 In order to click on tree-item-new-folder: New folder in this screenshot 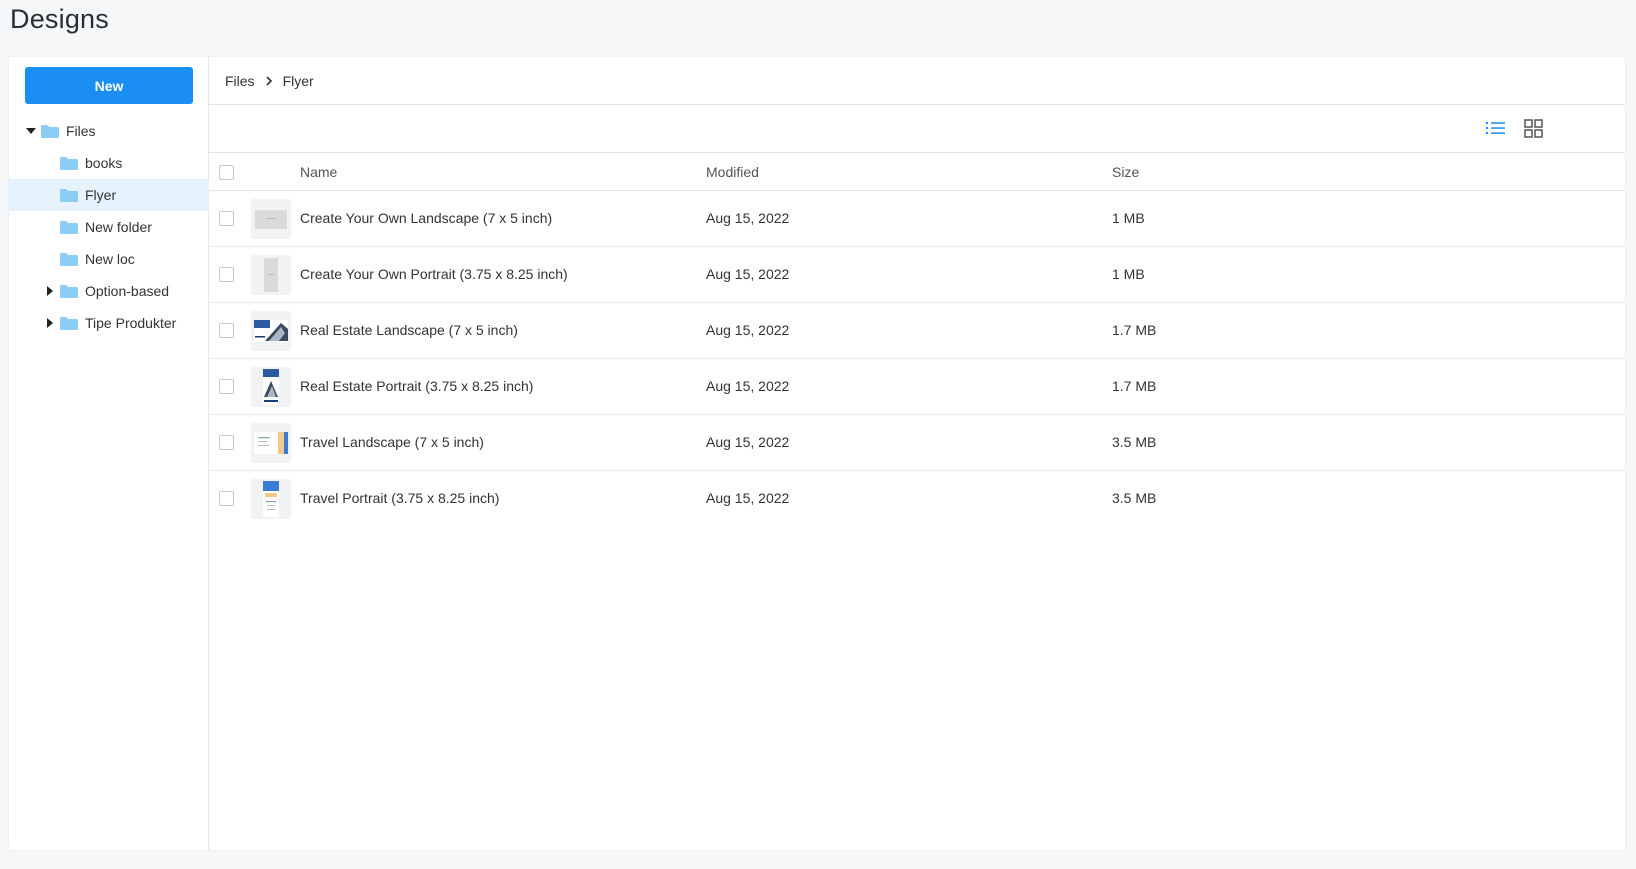, I will do `click(109, 227)`.